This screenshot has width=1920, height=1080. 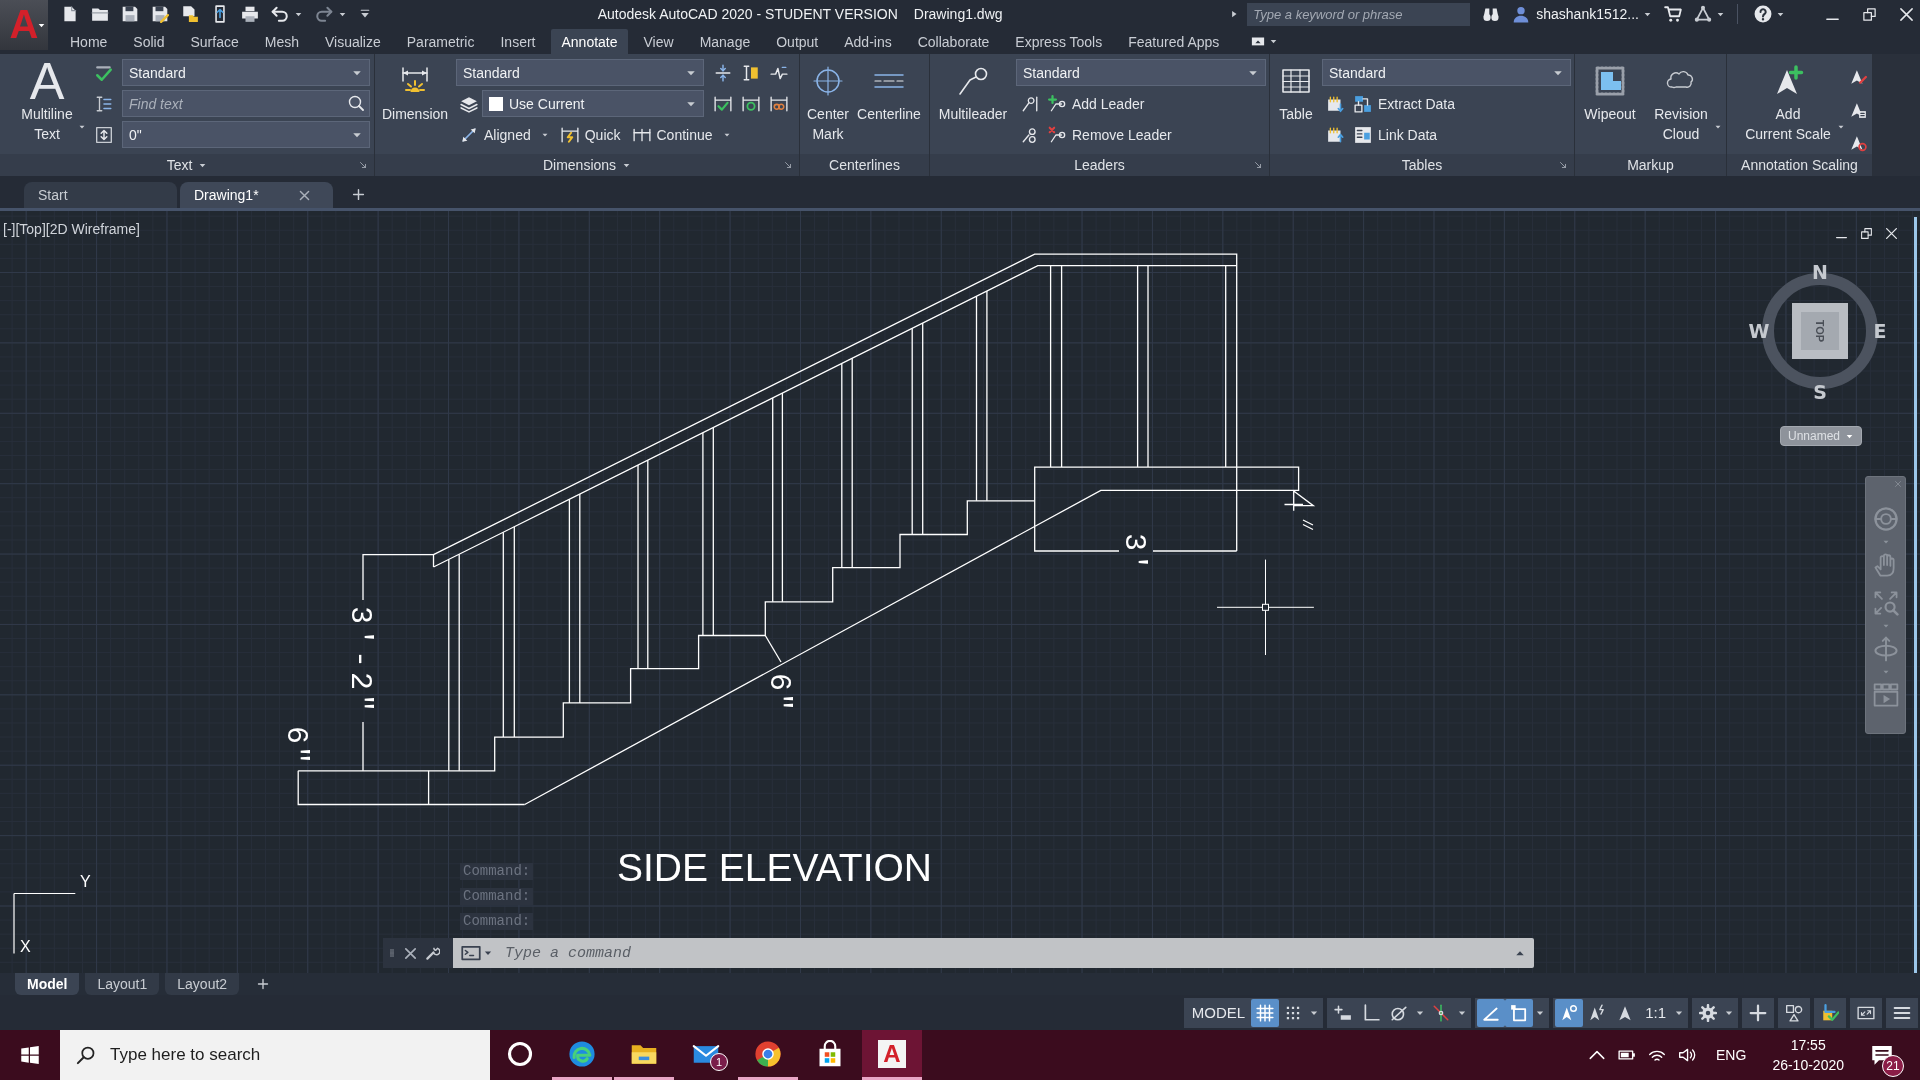 What do you see at coordinates (30, 1055) in the screenshot?
I see `windows-logo-icon` at bounding box center [30, 1055].